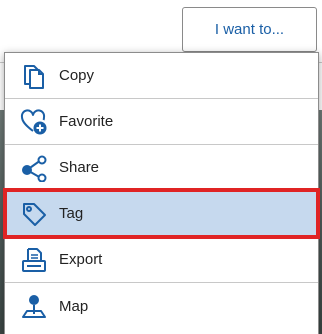 The height and width of the screenshot is (334, 322). Describe the element at coordinates (34, 168) in the screenshot. I see `share-icon` at that location.